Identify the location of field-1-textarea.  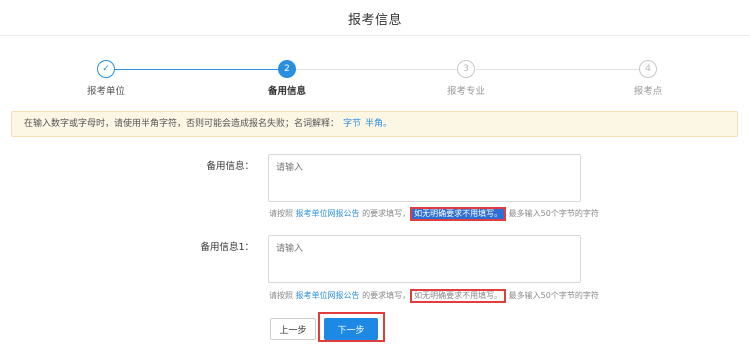
(424, 178).